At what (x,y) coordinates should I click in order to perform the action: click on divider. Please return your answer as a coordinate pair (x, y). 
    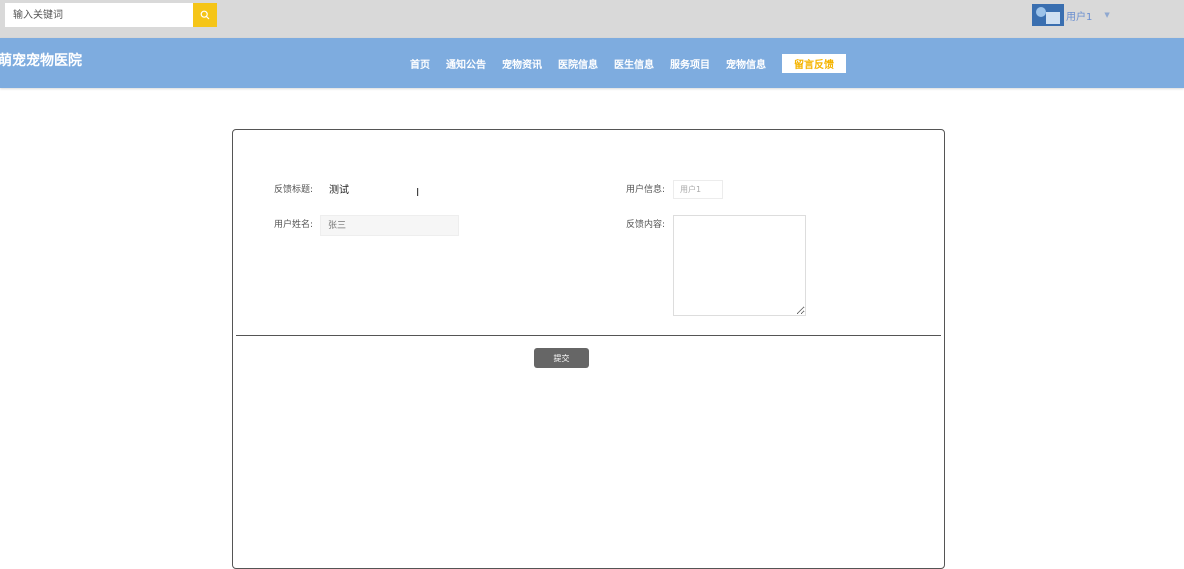
    Looking at the image, I should click on (588, 335).